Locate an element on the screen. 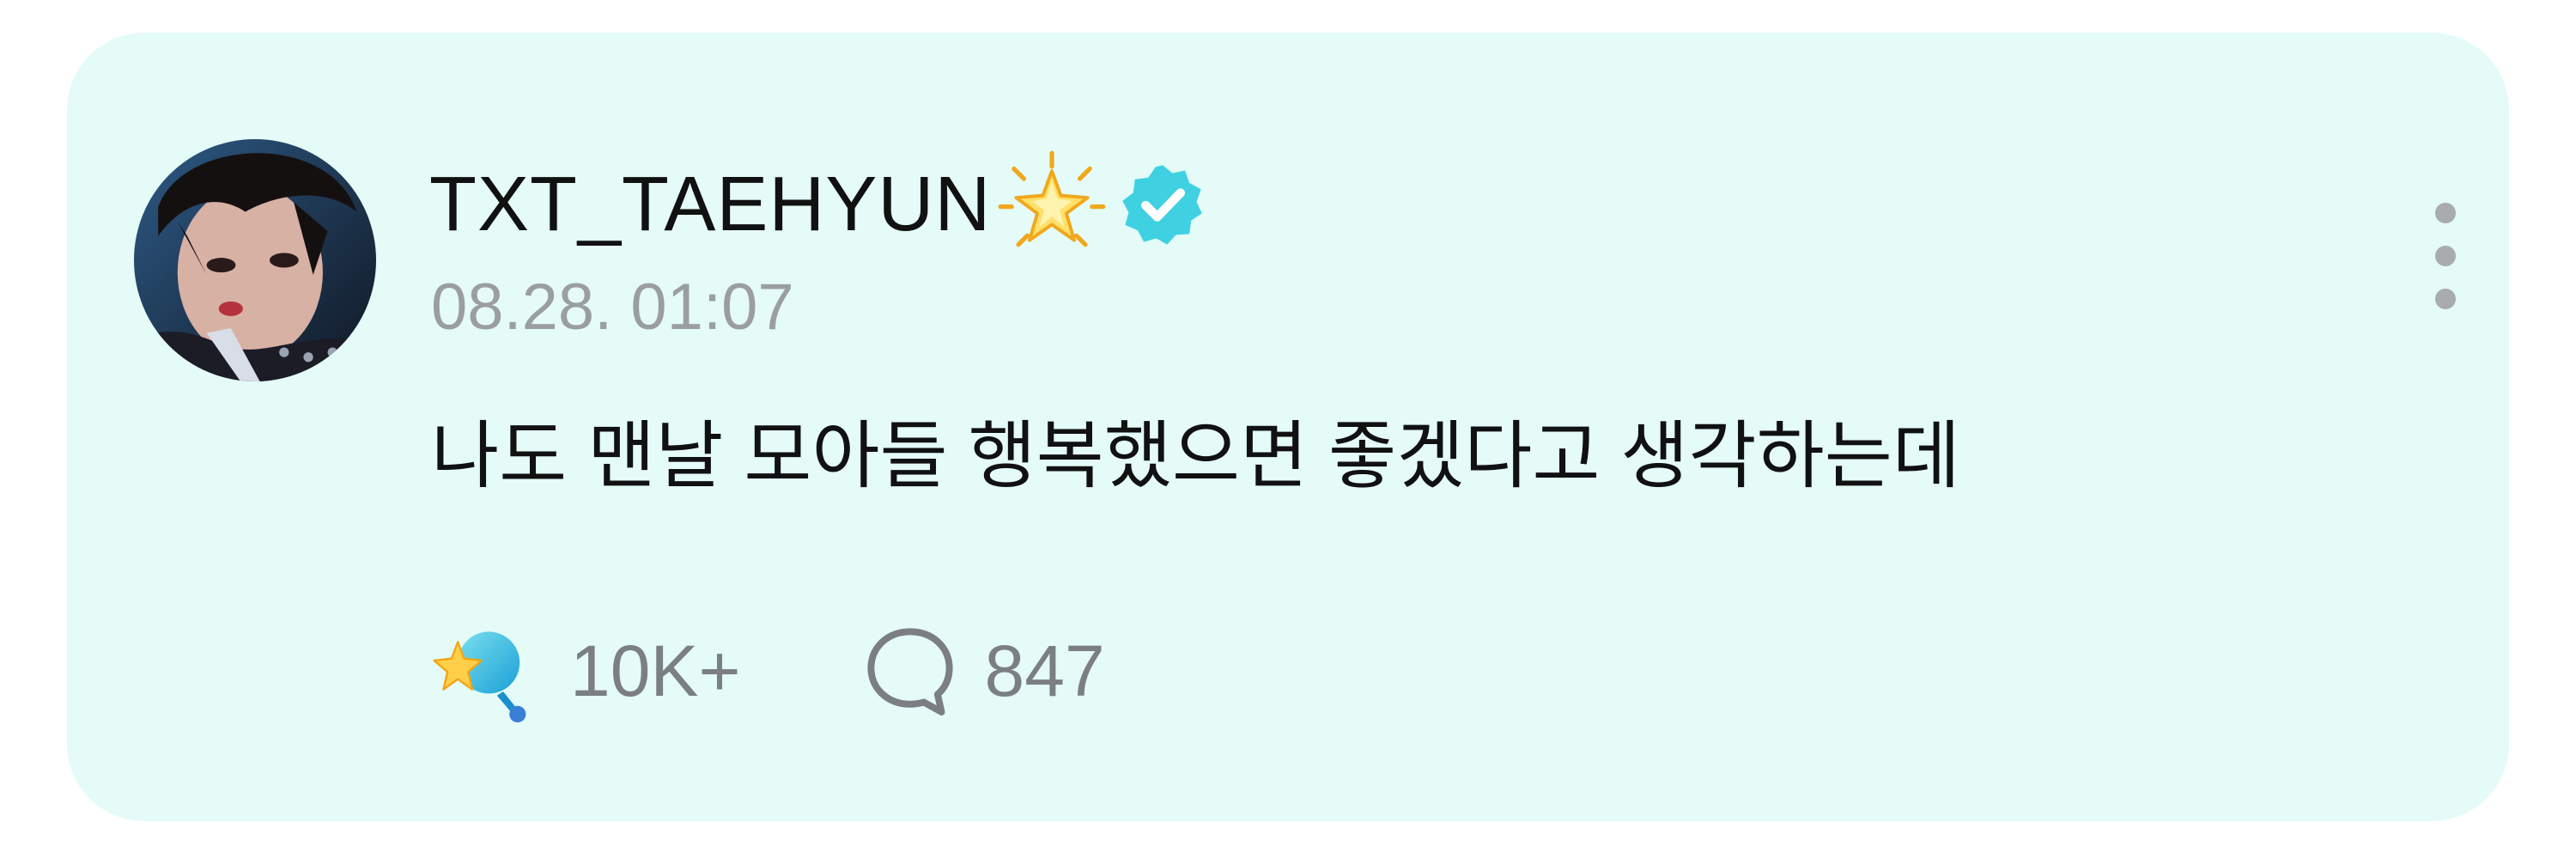 The width and height of the screenshot is (2576, 859). avatar-photo is located at coordinates (255, 260).